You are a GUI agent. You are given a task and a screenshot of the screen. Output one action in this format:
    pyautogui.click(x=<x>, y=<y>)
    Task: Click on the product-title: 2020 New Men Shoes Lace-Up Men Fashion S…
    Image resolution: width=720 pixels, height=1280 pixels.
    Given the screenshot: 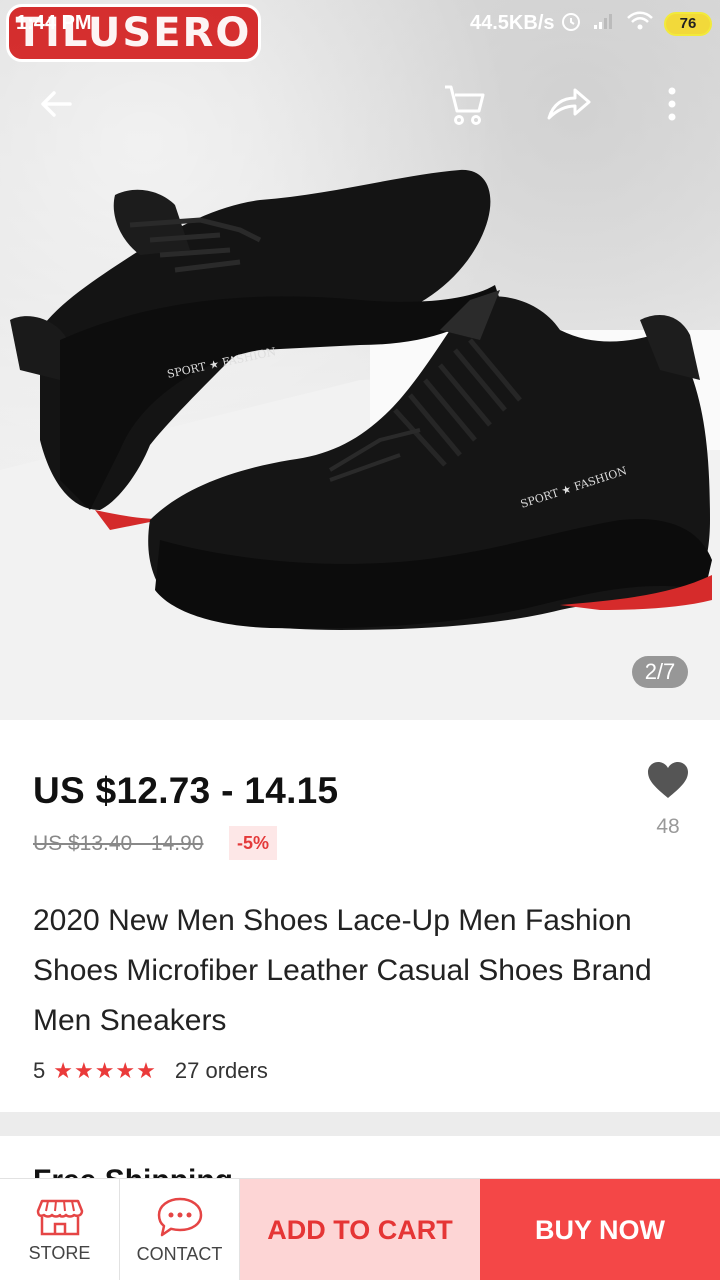 What is the action you would take?
    pyautogui.click(x=342, y=970)
    